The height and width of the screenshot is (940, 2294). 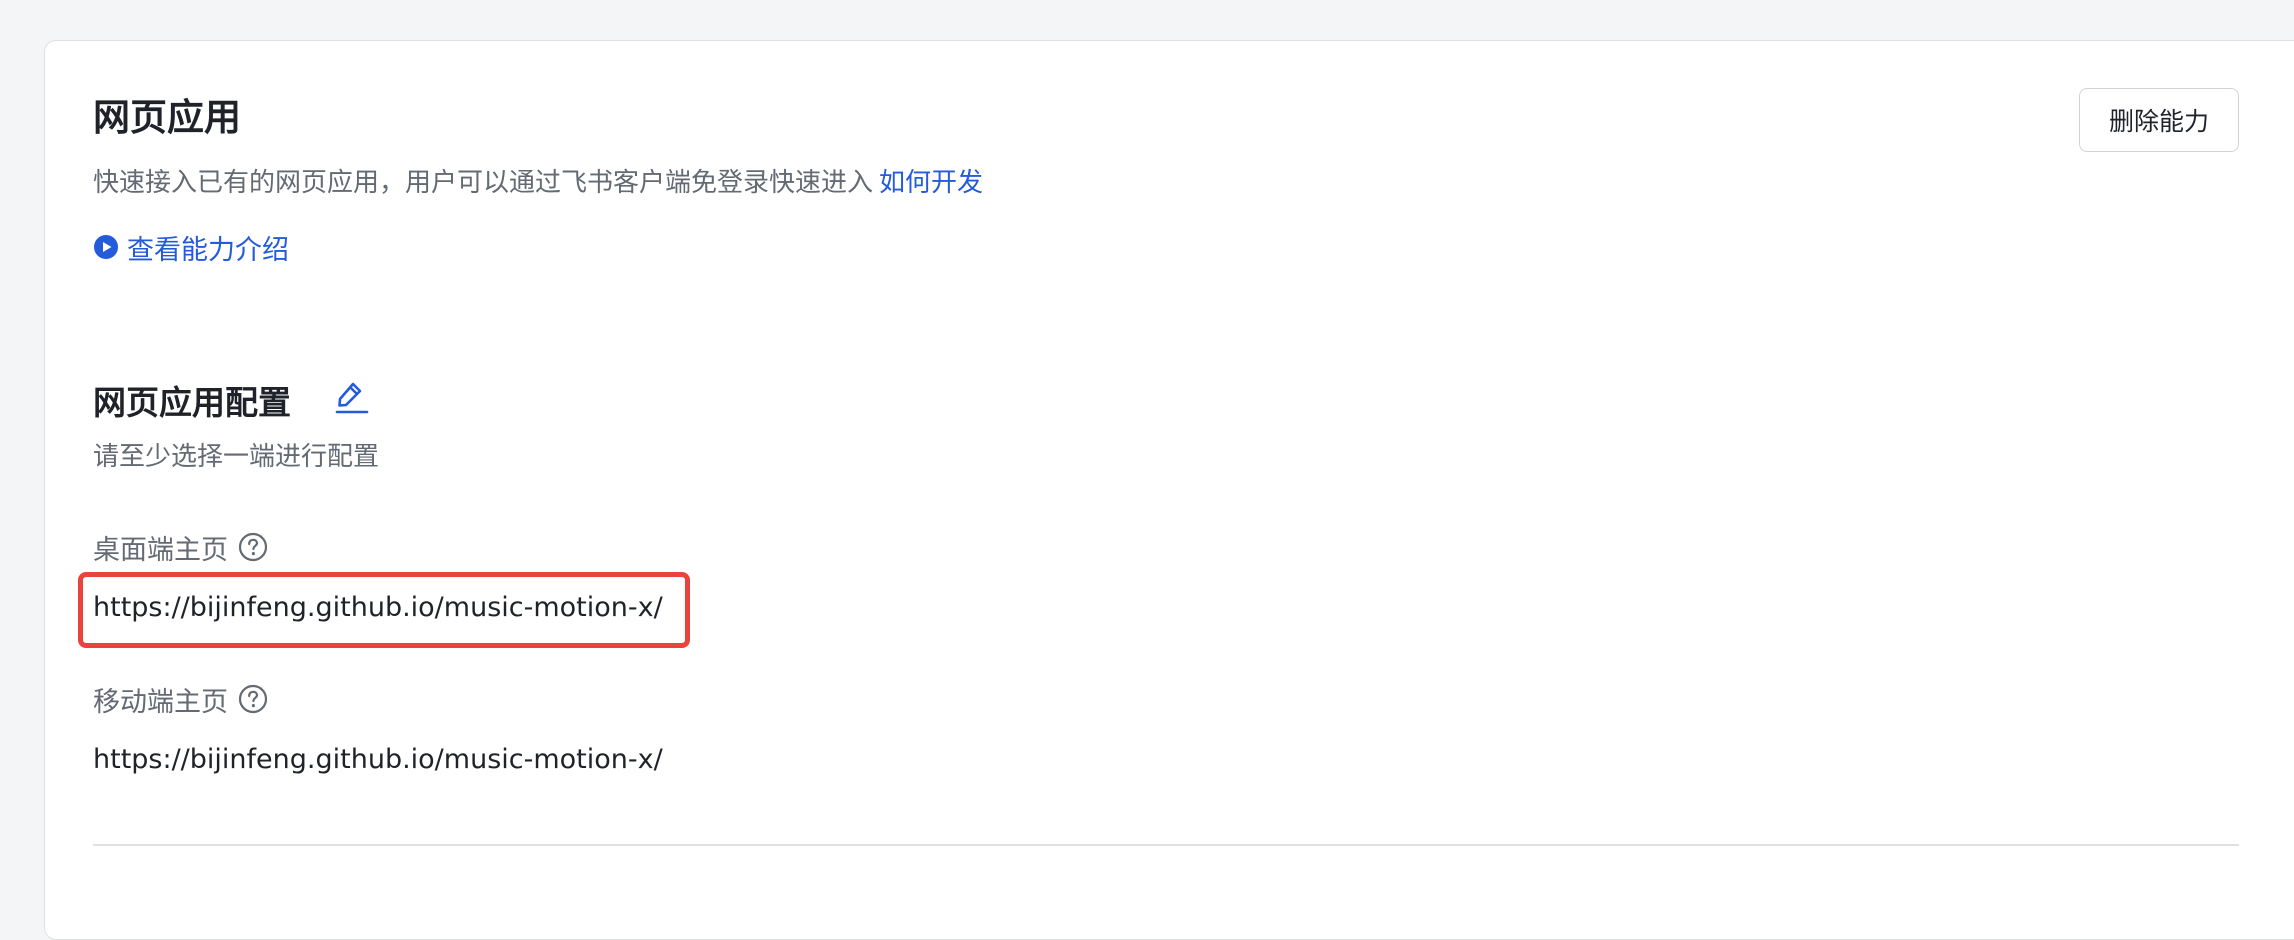 What do you see at coordinates (931, 183) in the screenshot?
I see `how-to-develop-link: 如何开发` at bounding box center [931, 183].